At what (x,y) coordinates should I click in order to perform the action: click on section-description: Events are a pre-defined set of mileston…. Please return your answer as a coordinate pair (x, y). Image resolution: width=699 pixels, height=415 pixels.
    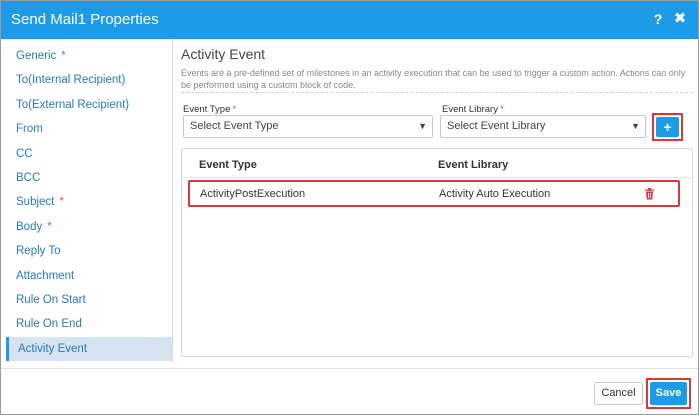
    Looking at the image, I should click on (433, 79).